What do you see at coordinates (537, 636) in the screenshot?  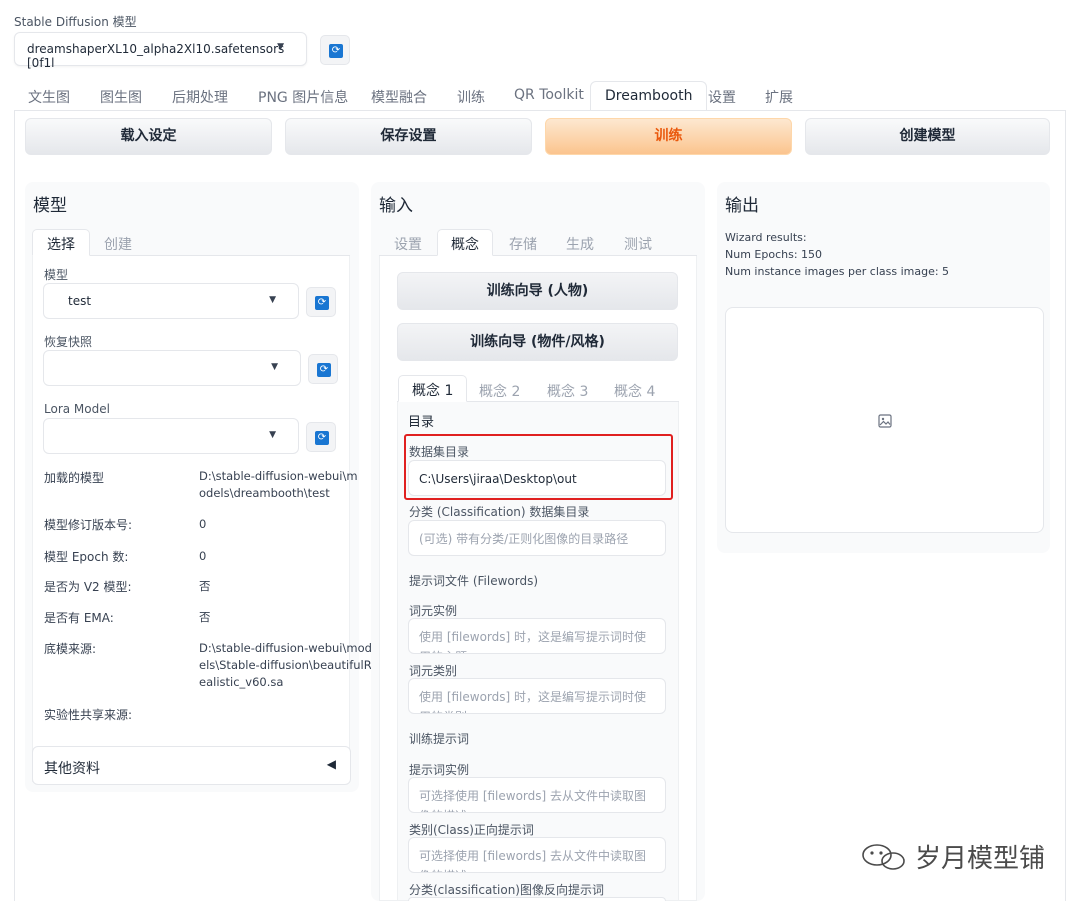 I see `instance-token-input: 使用 [filewords] 时，这是编写提示词时使用的主题` at bounding box center [537, 636].